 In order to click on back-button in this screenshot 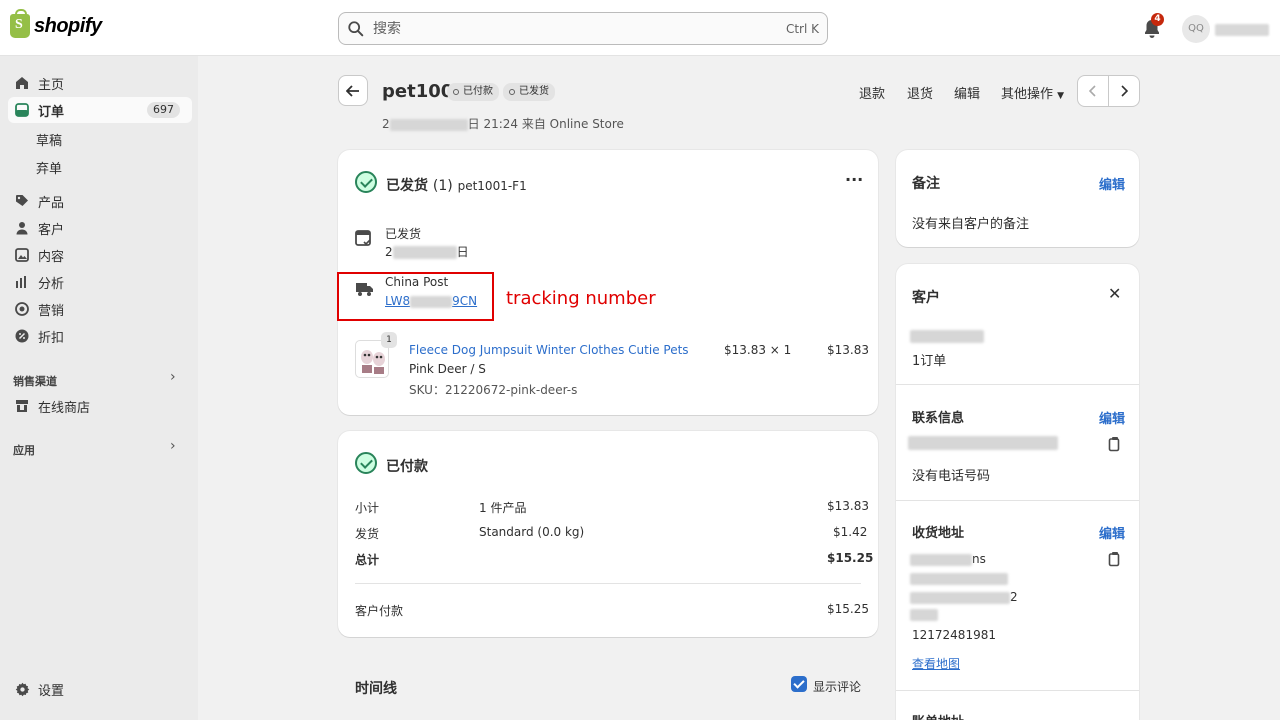, I will do `click(353, 90)`.